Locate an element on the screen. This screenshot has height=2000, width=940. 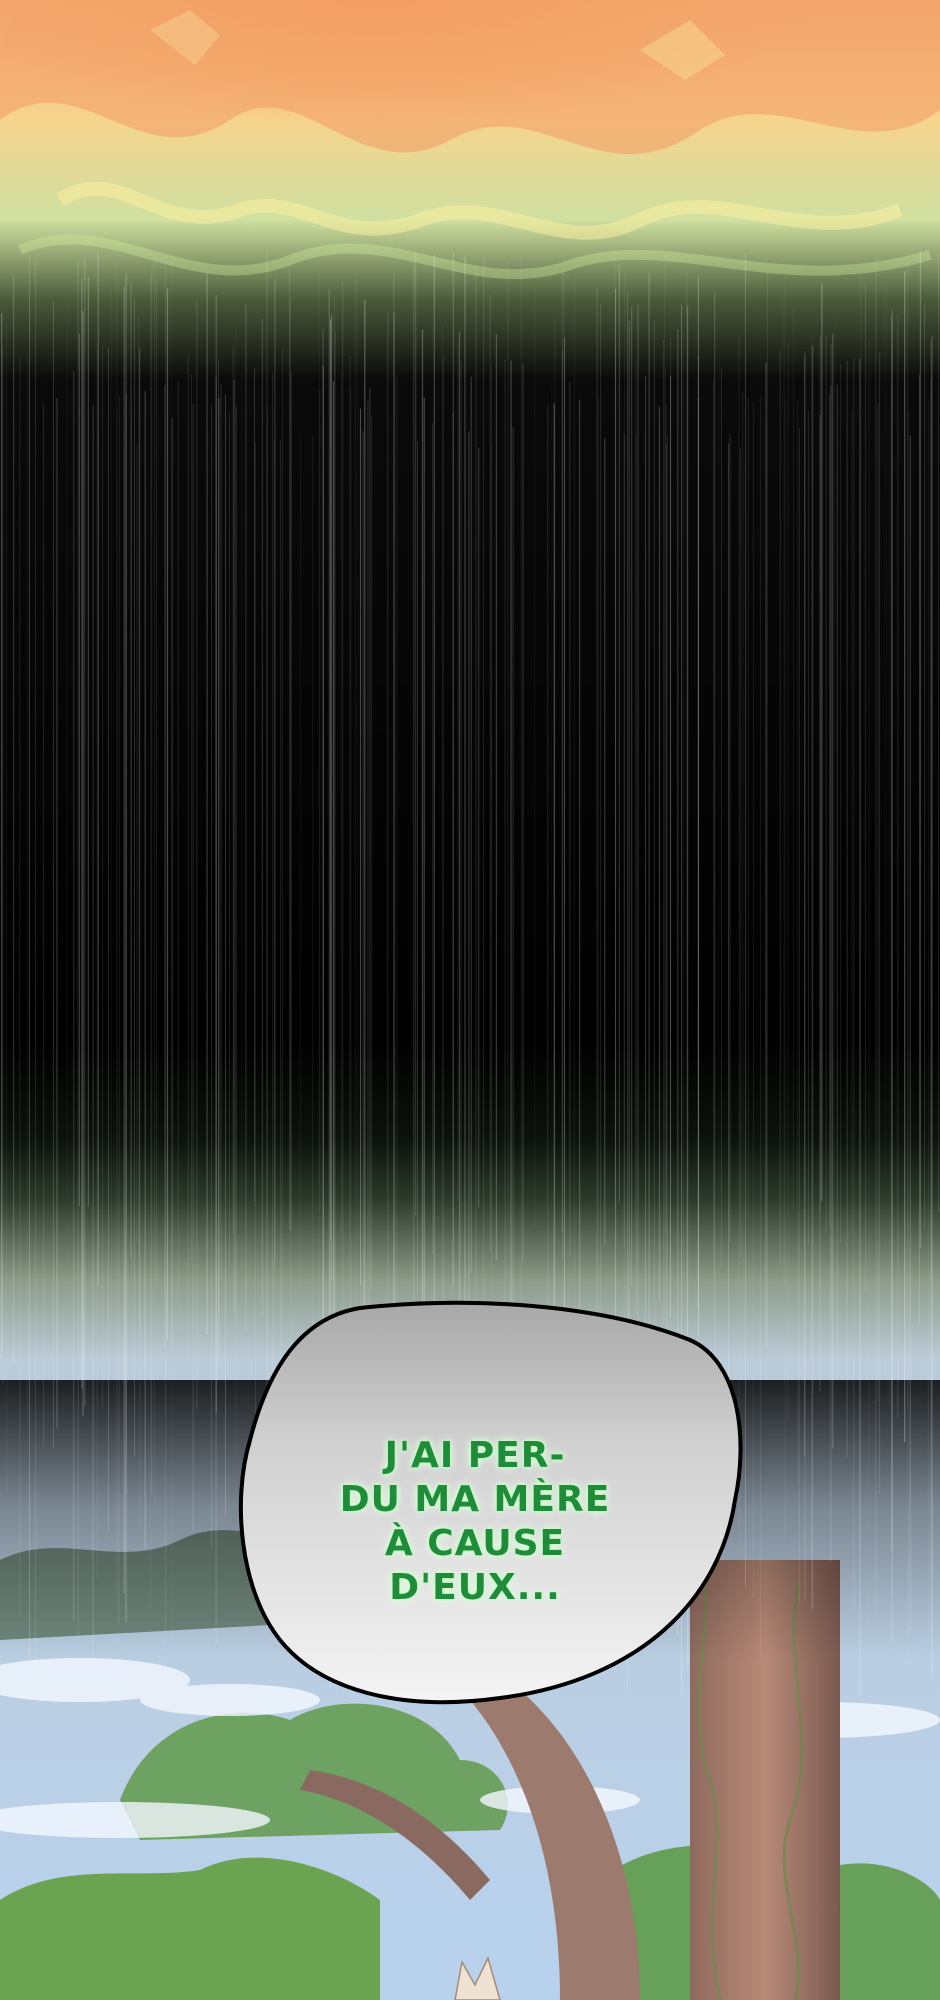
bubble-line: DU MA MÈRE is located at coordinates (475, 1499).